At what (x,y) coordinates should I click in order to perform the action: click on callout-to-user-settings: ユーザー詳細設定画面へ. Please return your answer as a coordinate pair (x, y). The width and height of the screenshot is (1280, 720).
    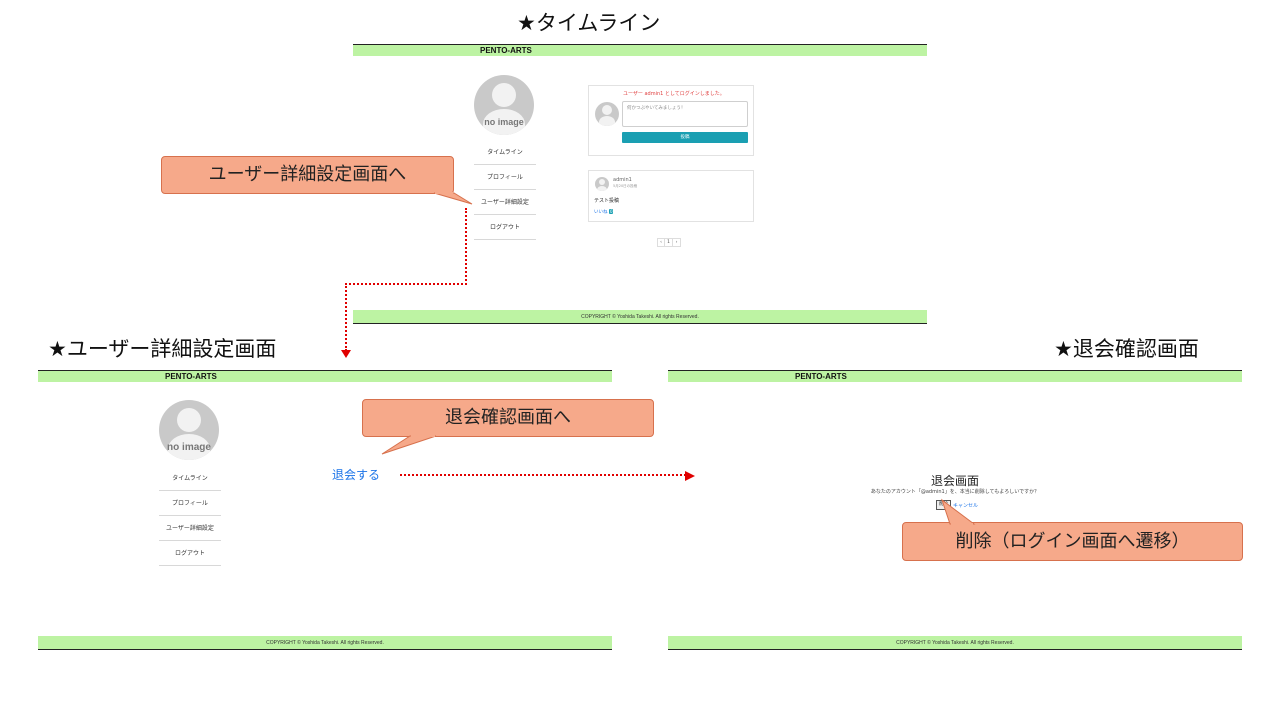
    Looking at the image, I should click on (307, 175).